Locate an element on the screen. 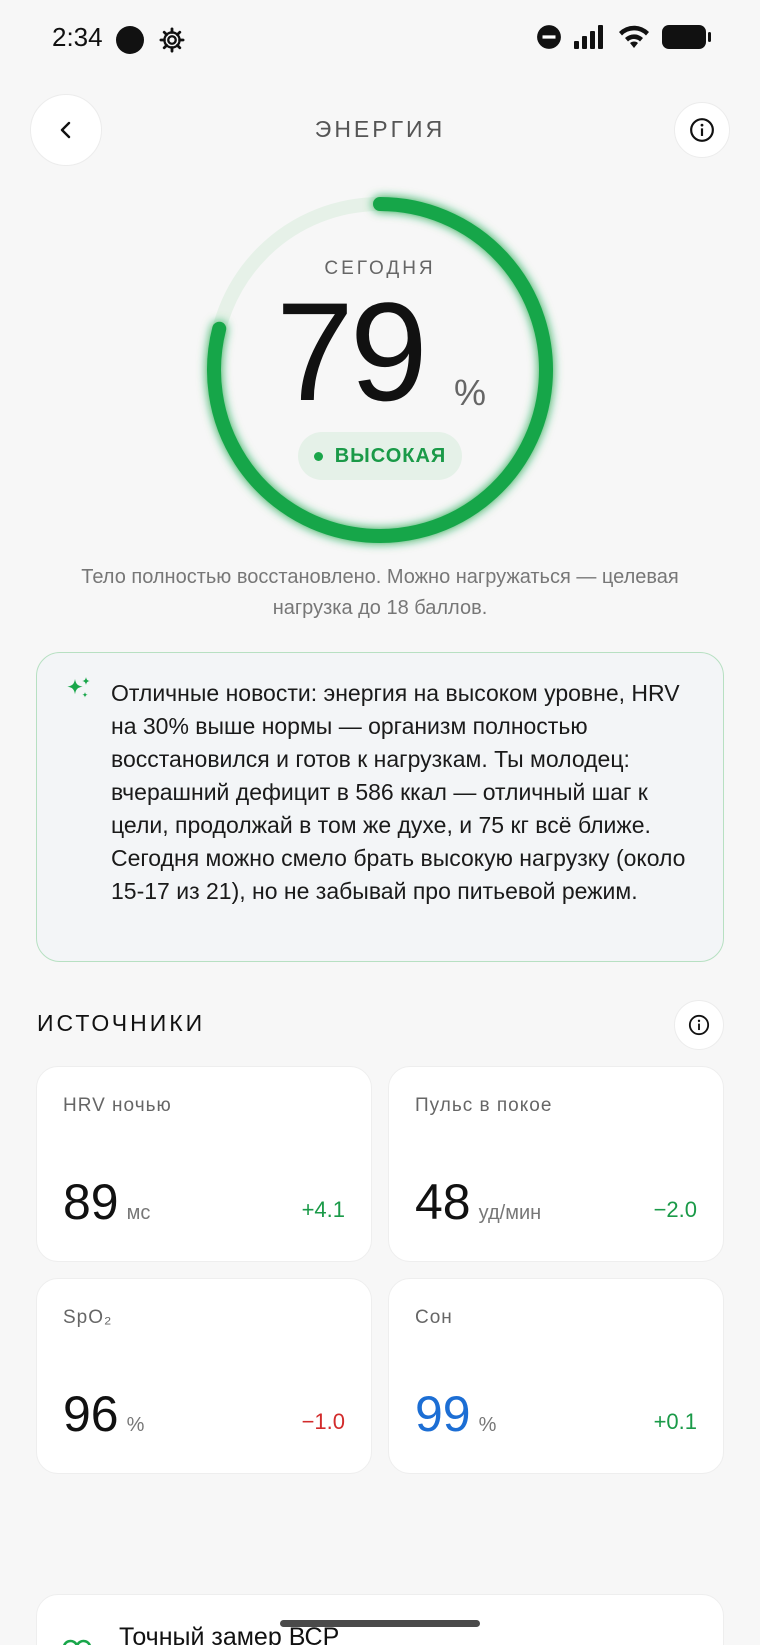  status-icons is located at coordinates (624, 39).